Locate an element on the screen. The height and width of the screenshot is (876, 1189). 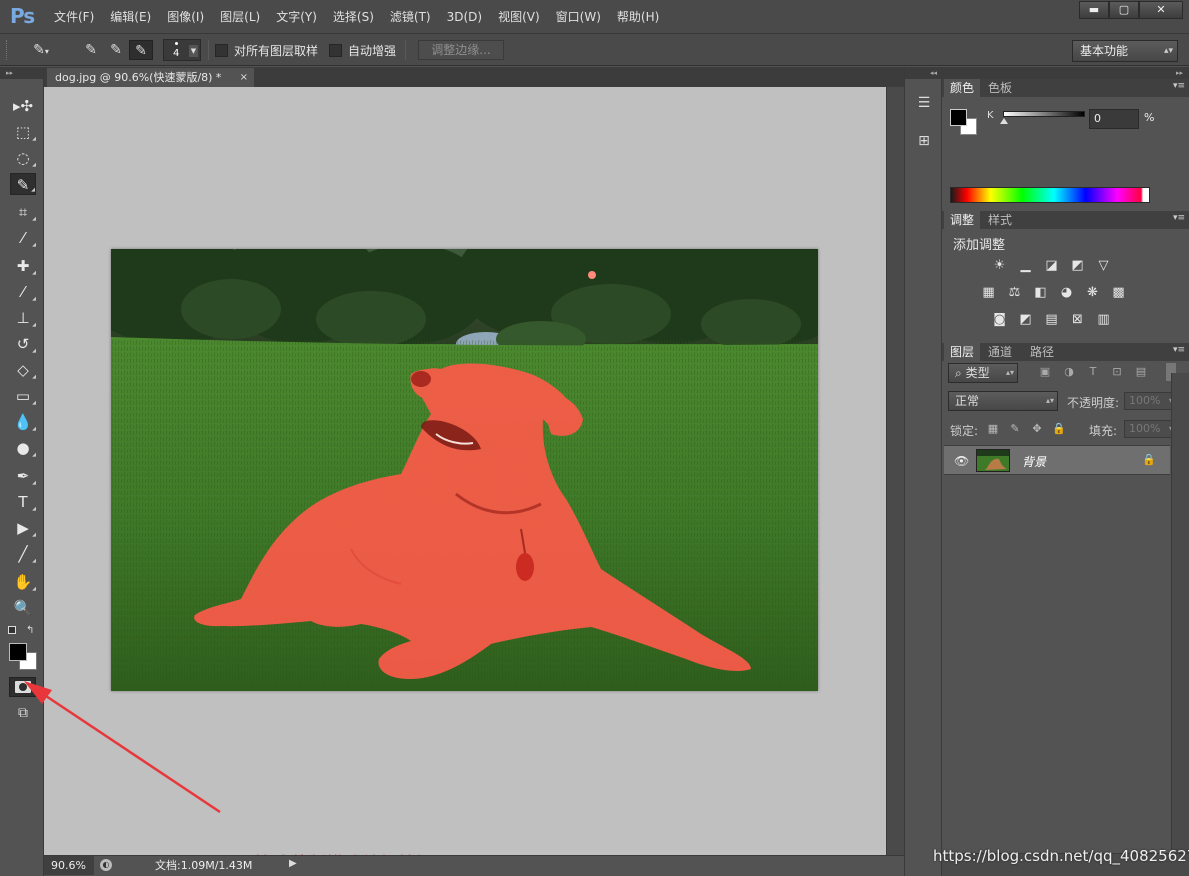
curves-icon: ◪ is located at coordinates (1051, 265).